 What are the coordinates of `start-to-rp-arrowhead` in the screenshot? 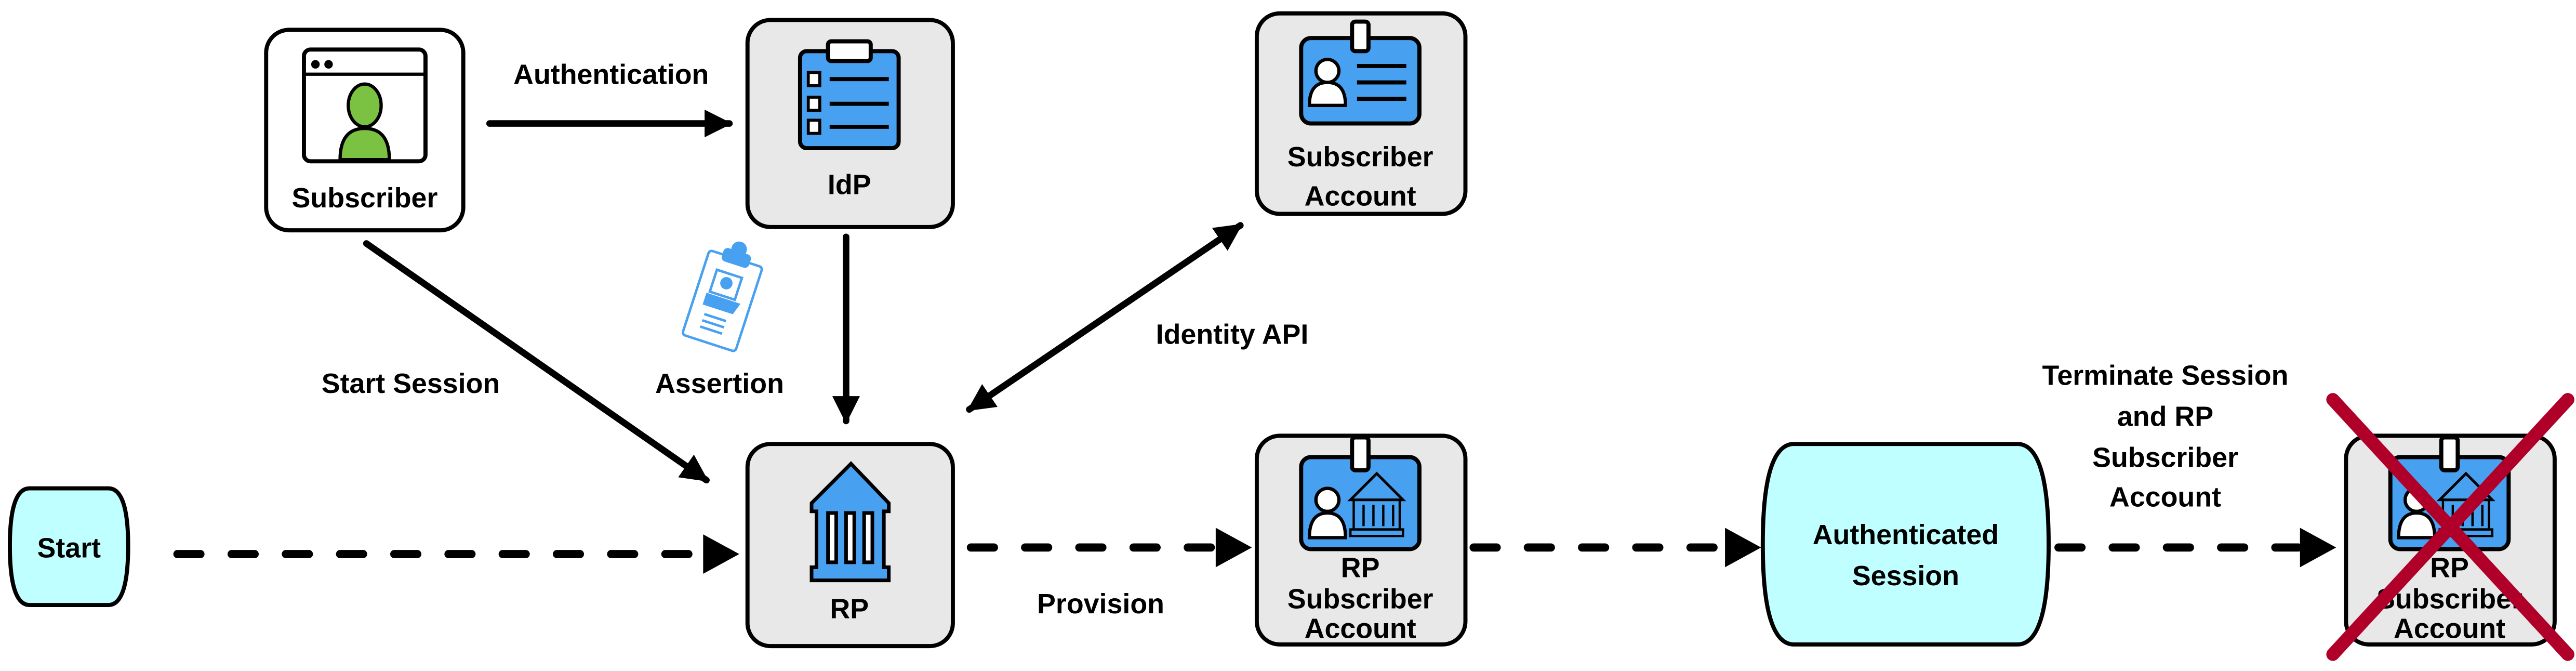 It's located at (721, 554).